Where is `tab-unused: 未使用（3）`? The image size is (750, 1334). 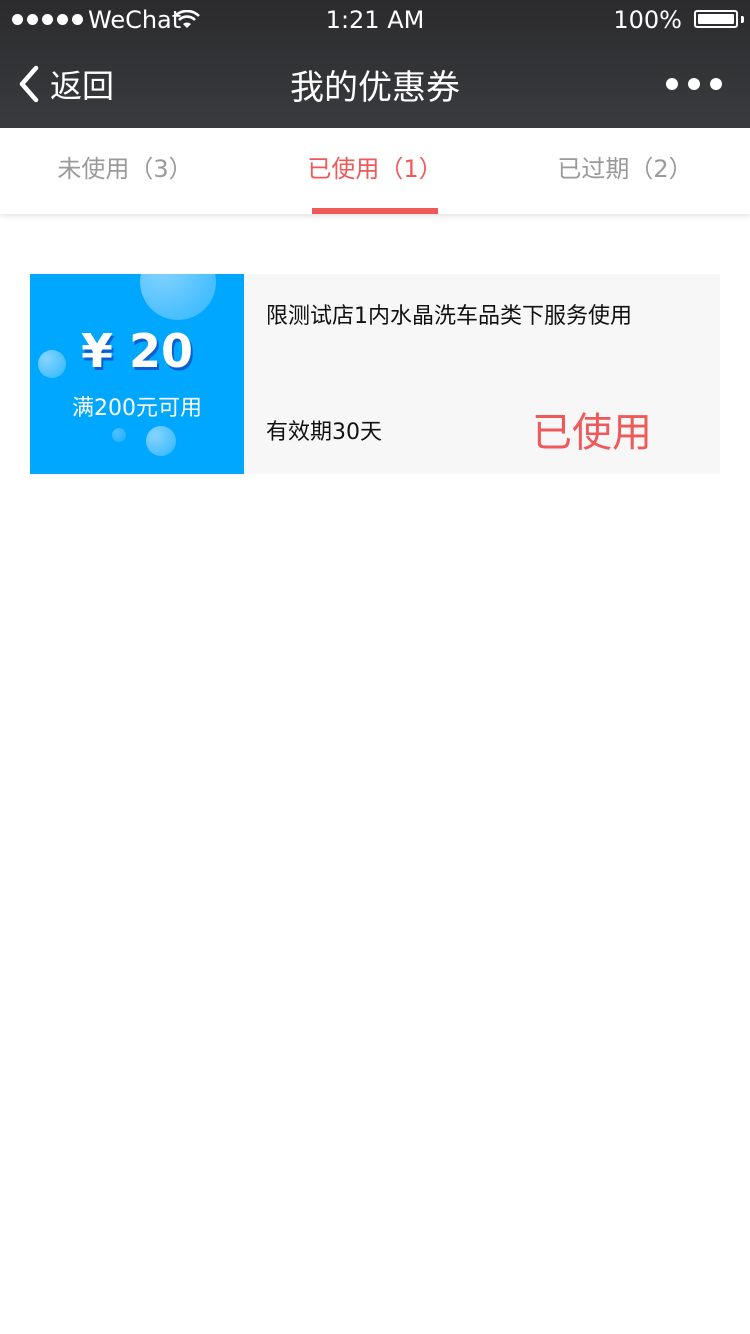 tab-unused: 未使用（3） is located at coordinates (125, 171).